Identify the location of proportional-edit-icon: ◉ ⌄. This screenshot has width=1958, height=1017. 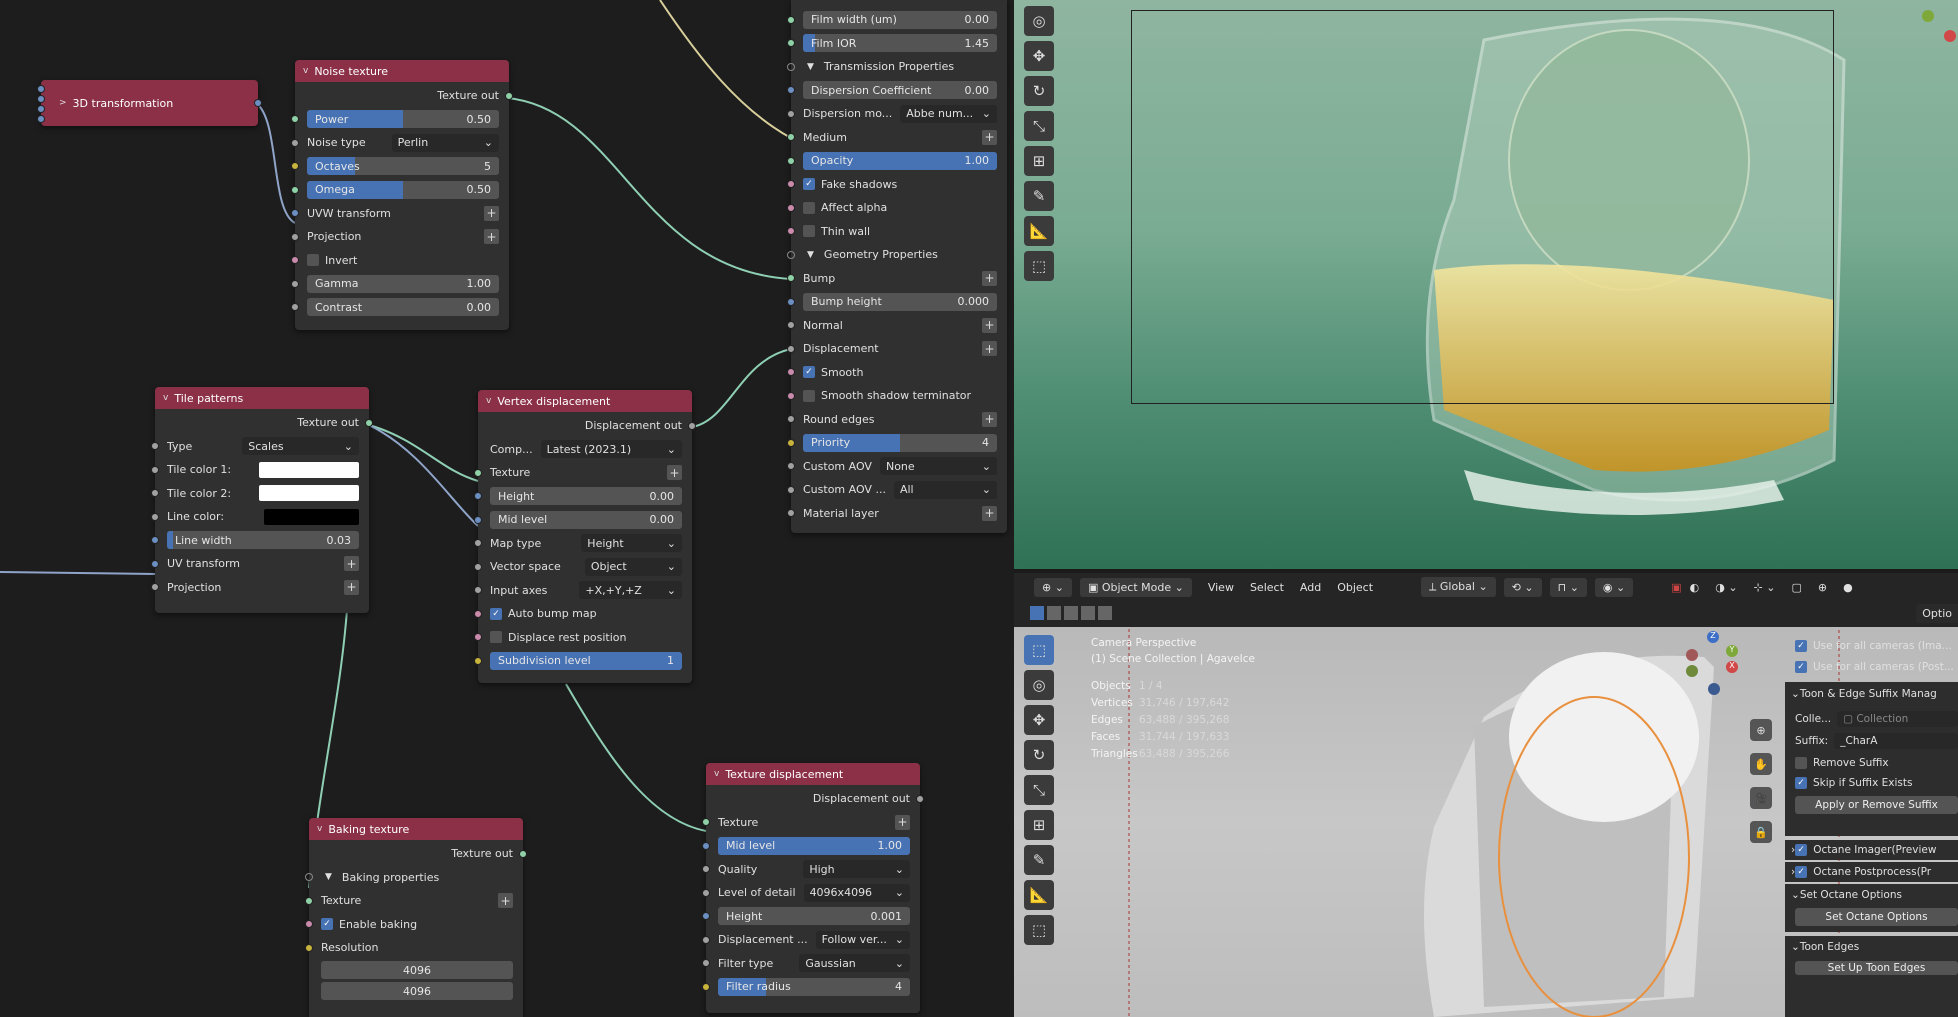
(1614, 587).